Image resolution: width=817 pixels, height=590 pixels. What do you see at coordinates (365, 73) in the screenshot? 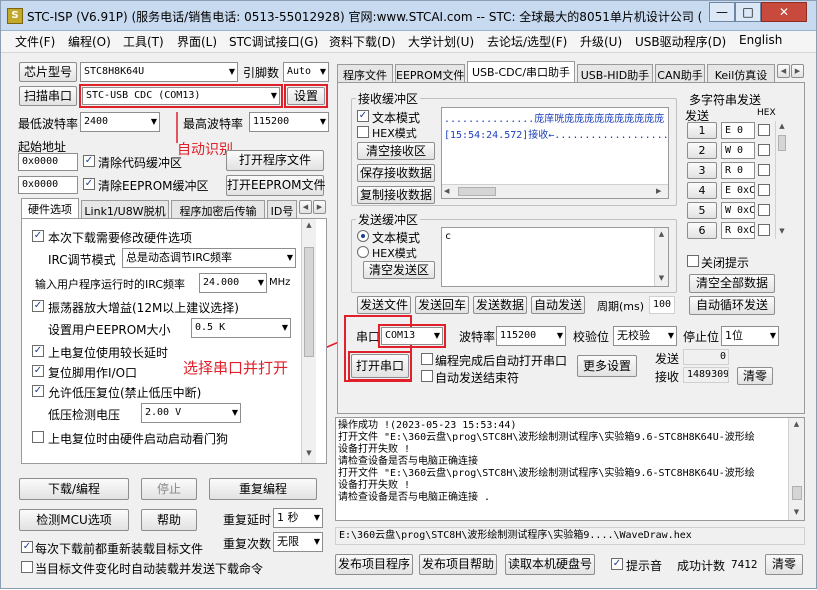
I see `tab-program-file: 程序文件` at bounding box center [365, 73].